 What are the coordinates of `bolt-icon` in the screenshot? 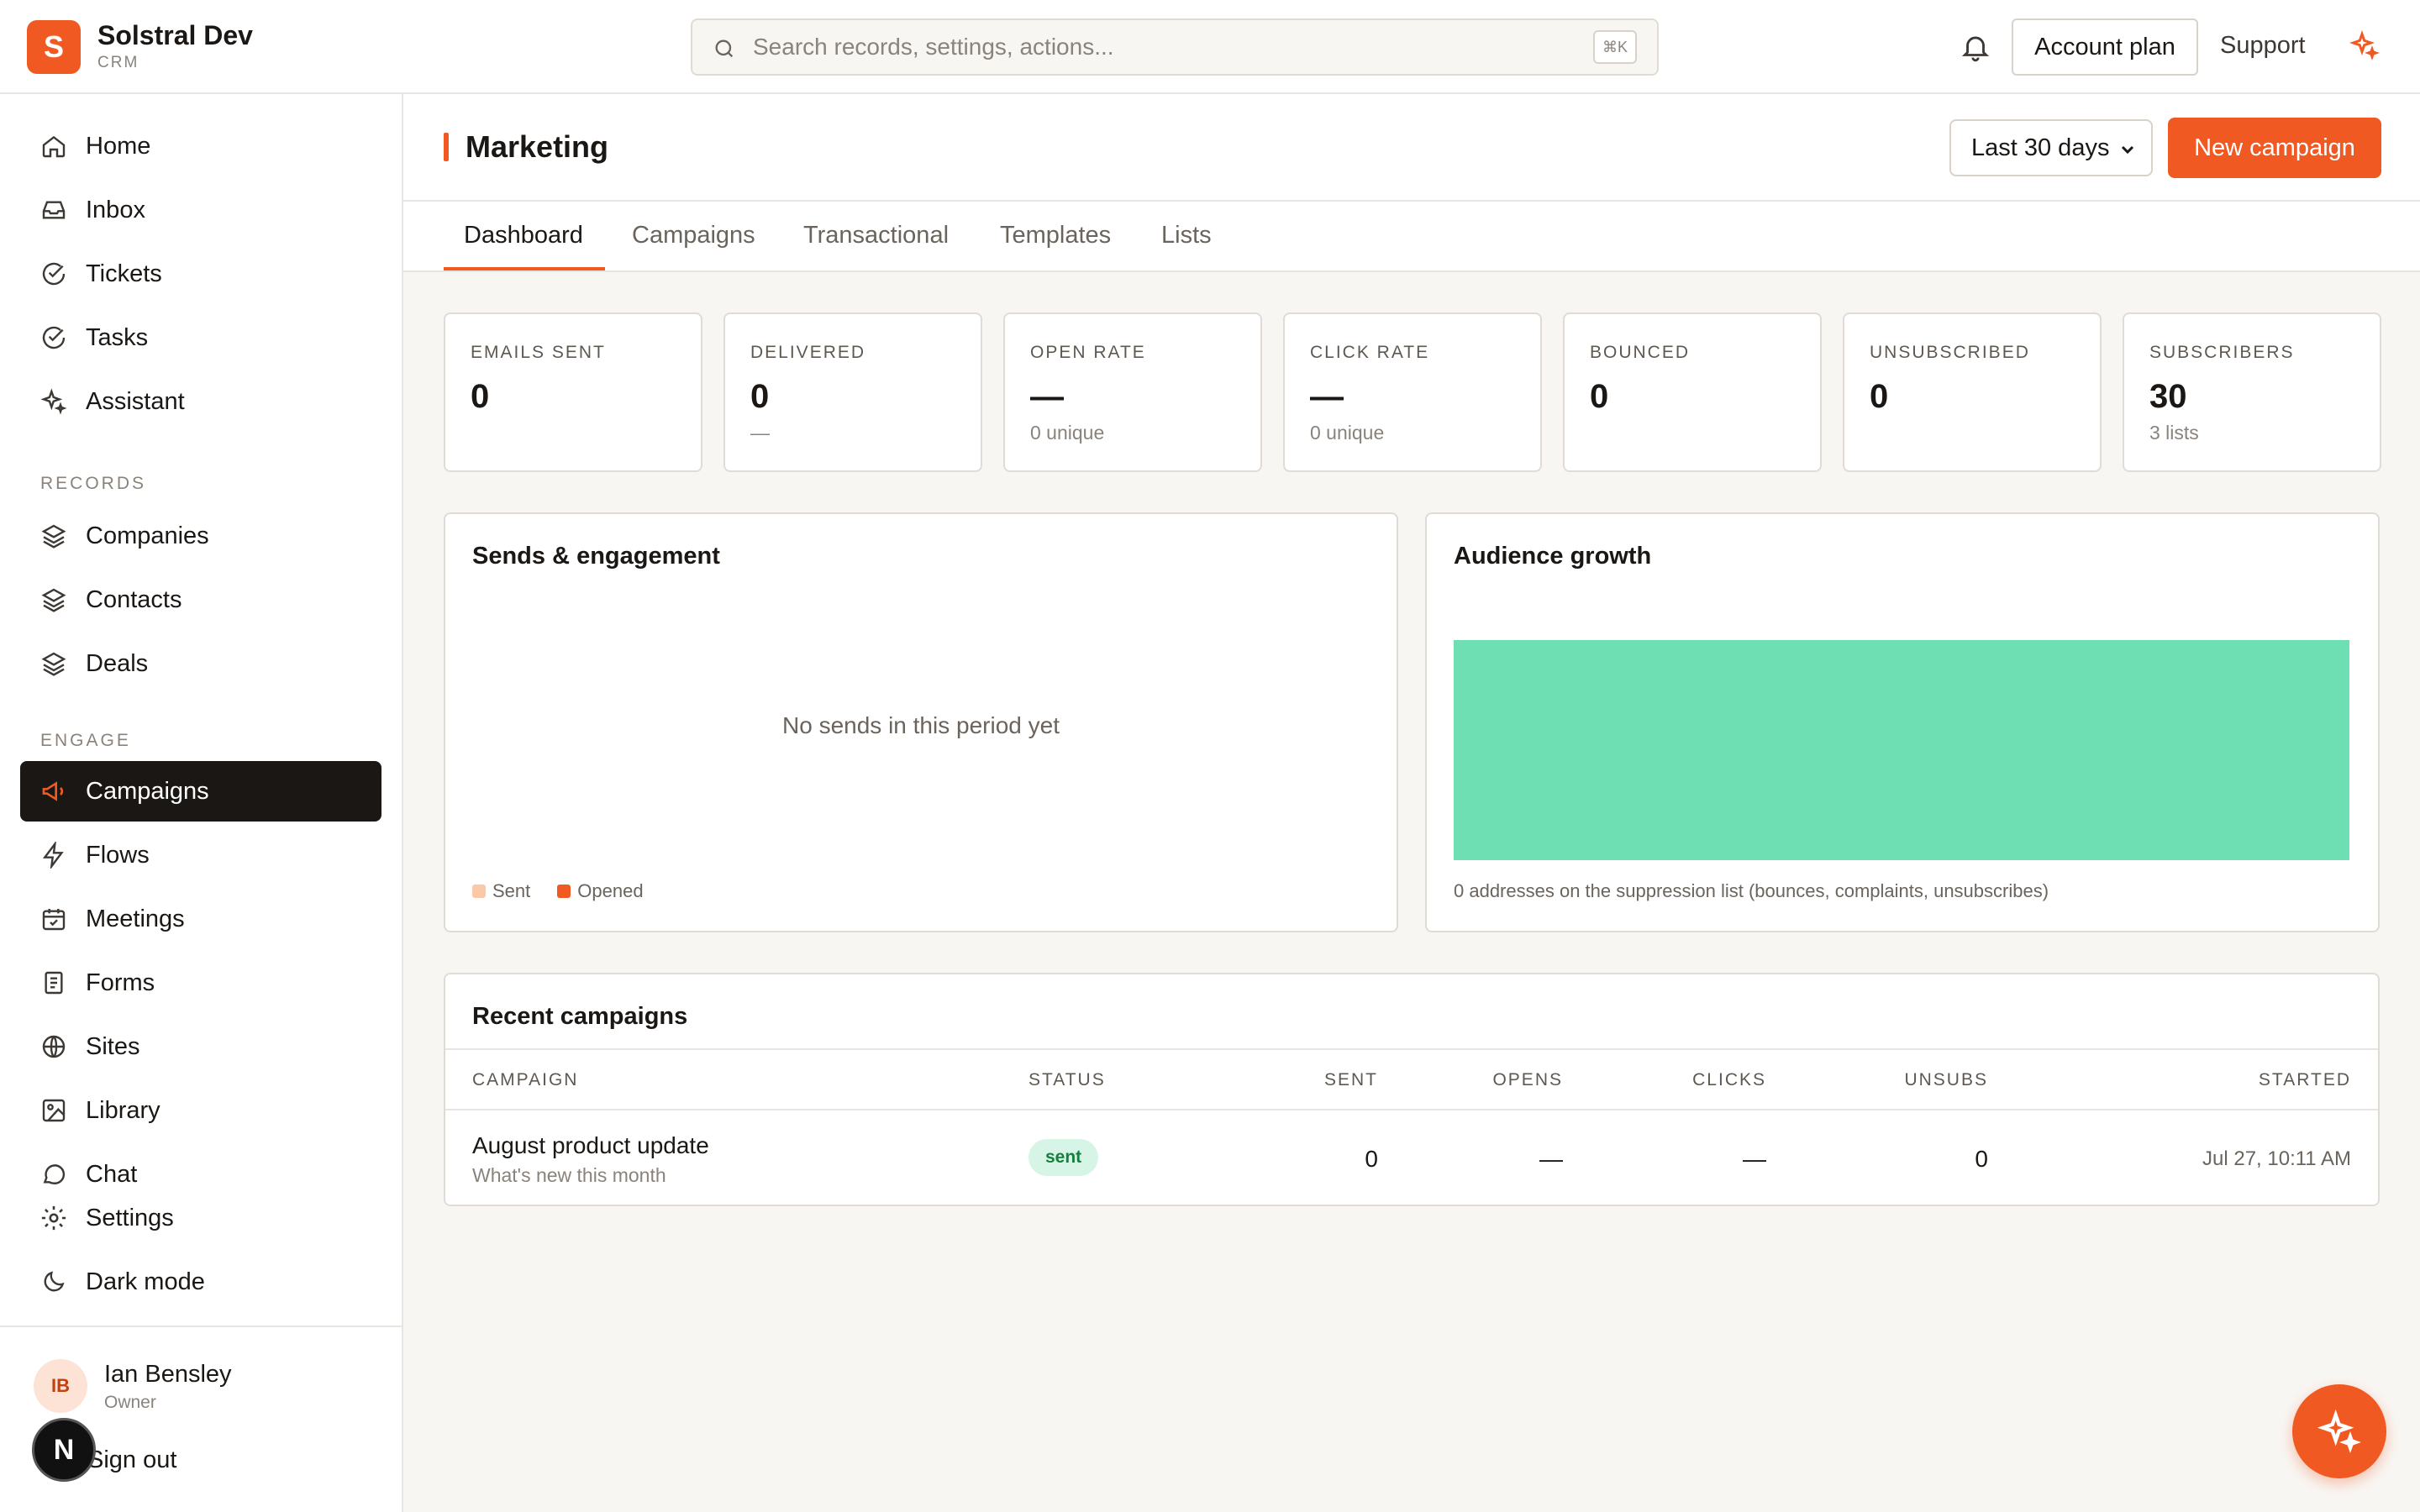 It's located at (54, 855).